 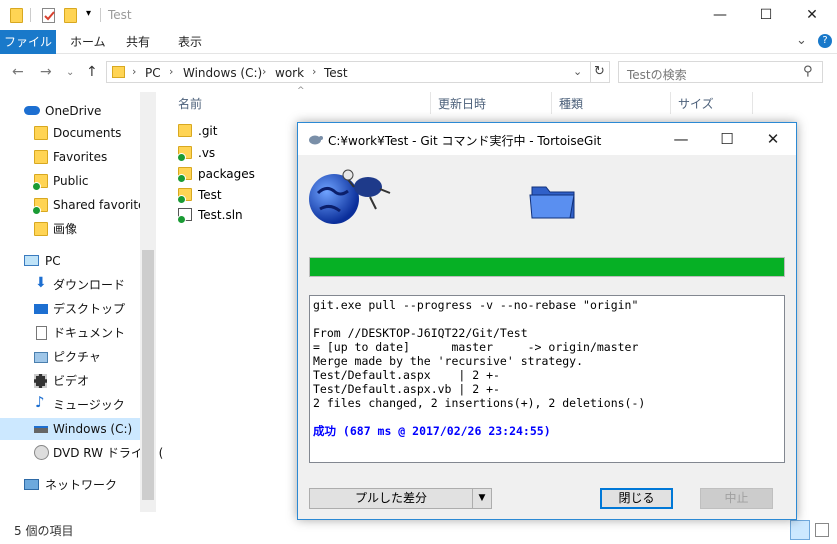 I want to click on properties-icon, so click(x=48, y=15).